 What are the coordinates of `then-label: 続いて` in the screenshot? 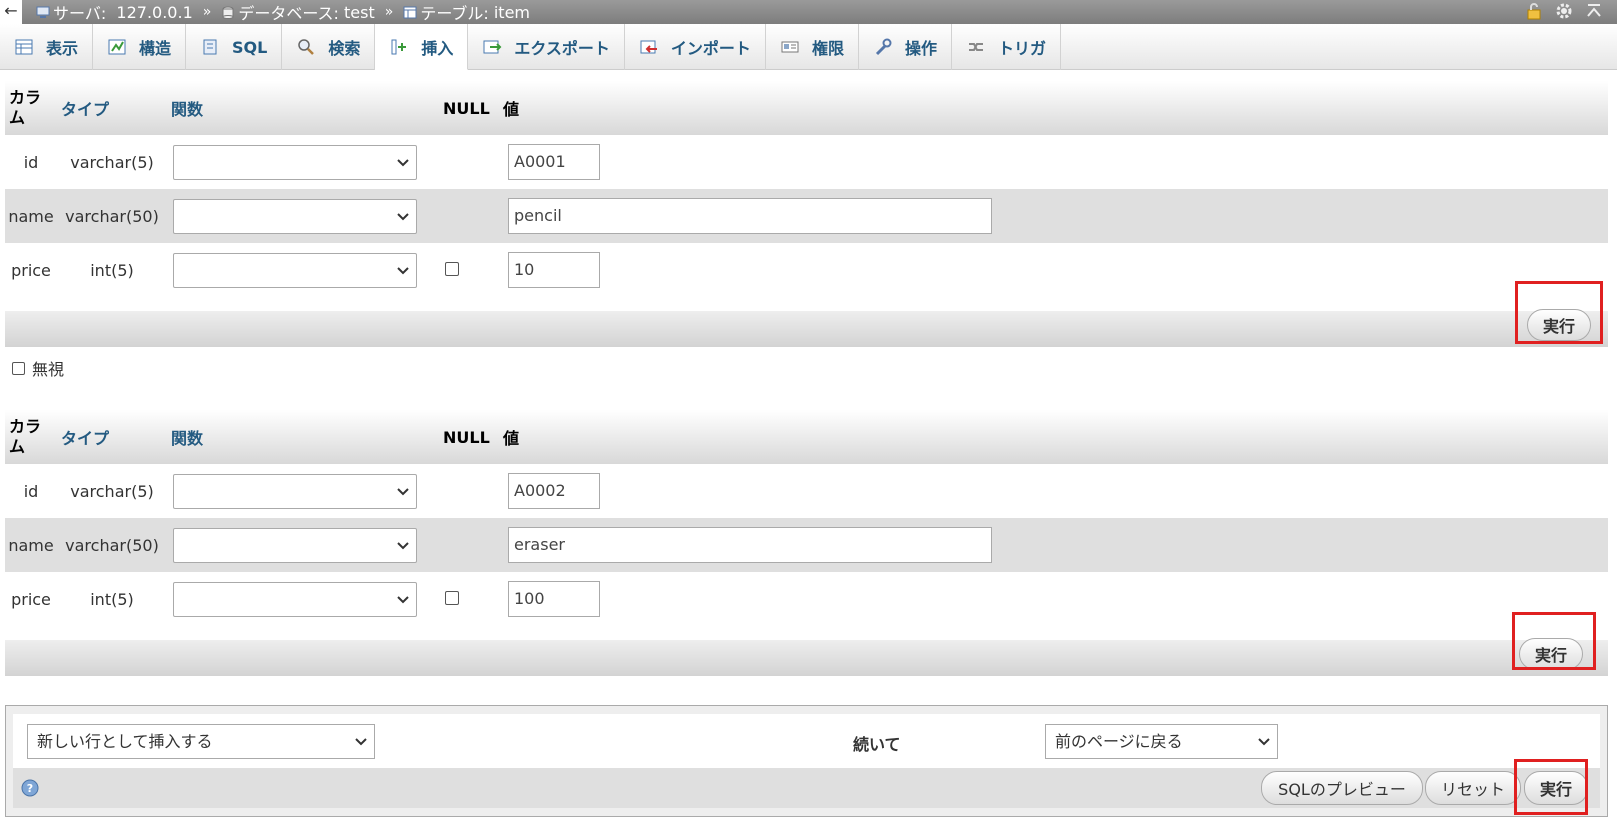 It's located at (877, 744).